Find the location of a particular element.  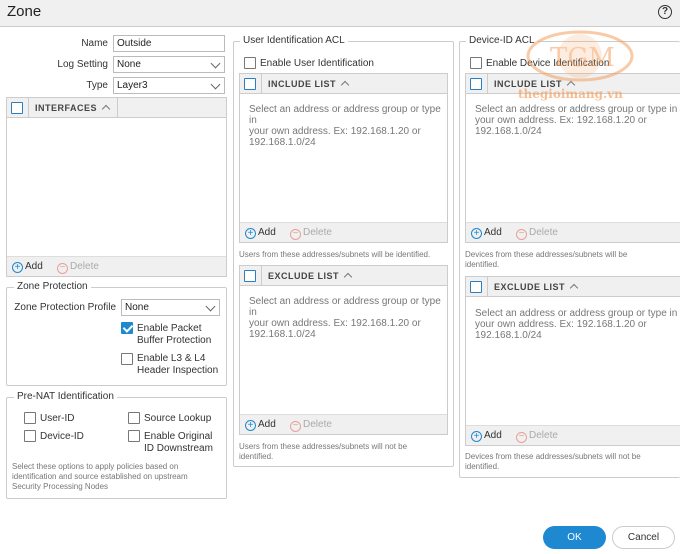

interfaces-header: INTERFACES is located at coordinates (73, 108).